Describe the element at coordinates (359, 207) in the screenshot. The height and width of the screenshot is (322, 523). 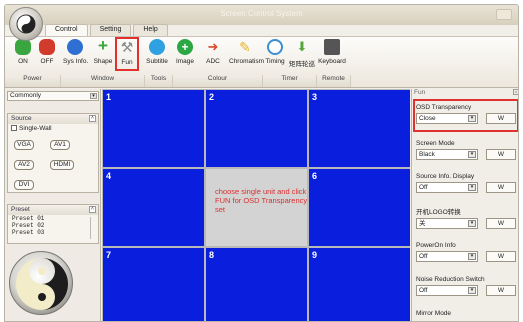
I see `wall-cell: 6` at that location.